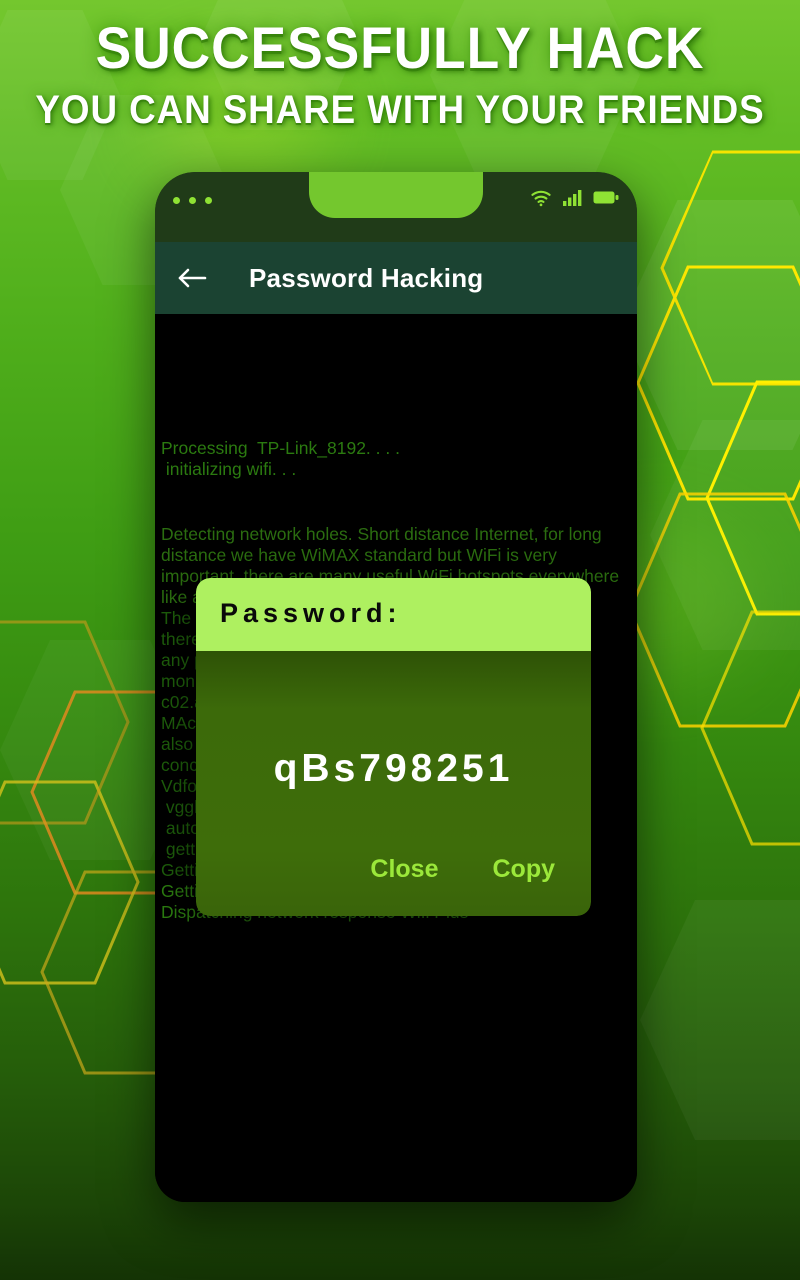  Describe the element at coordinates (393, 768) in the screenshot. I see `password-value: qBs798251` at that location.